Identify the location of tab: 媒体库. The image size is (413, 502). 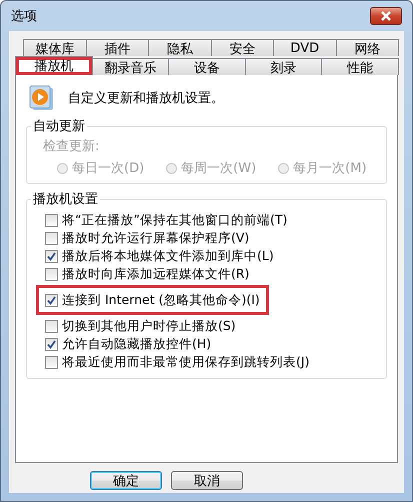
(54, 47).